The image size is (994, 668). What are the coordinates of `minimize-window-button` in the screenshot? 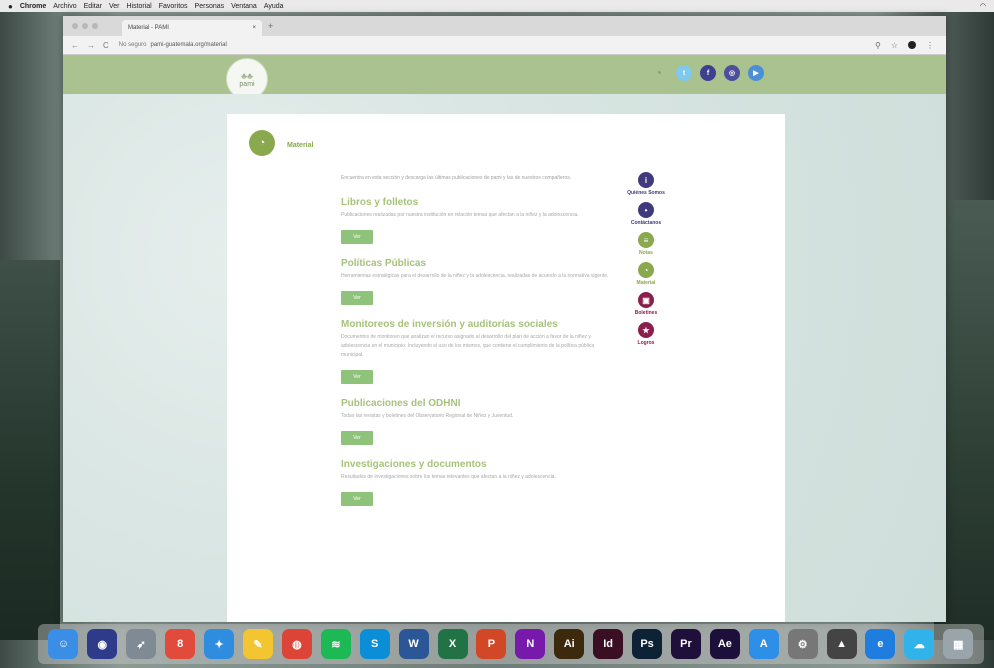 It's located at (85, 26).